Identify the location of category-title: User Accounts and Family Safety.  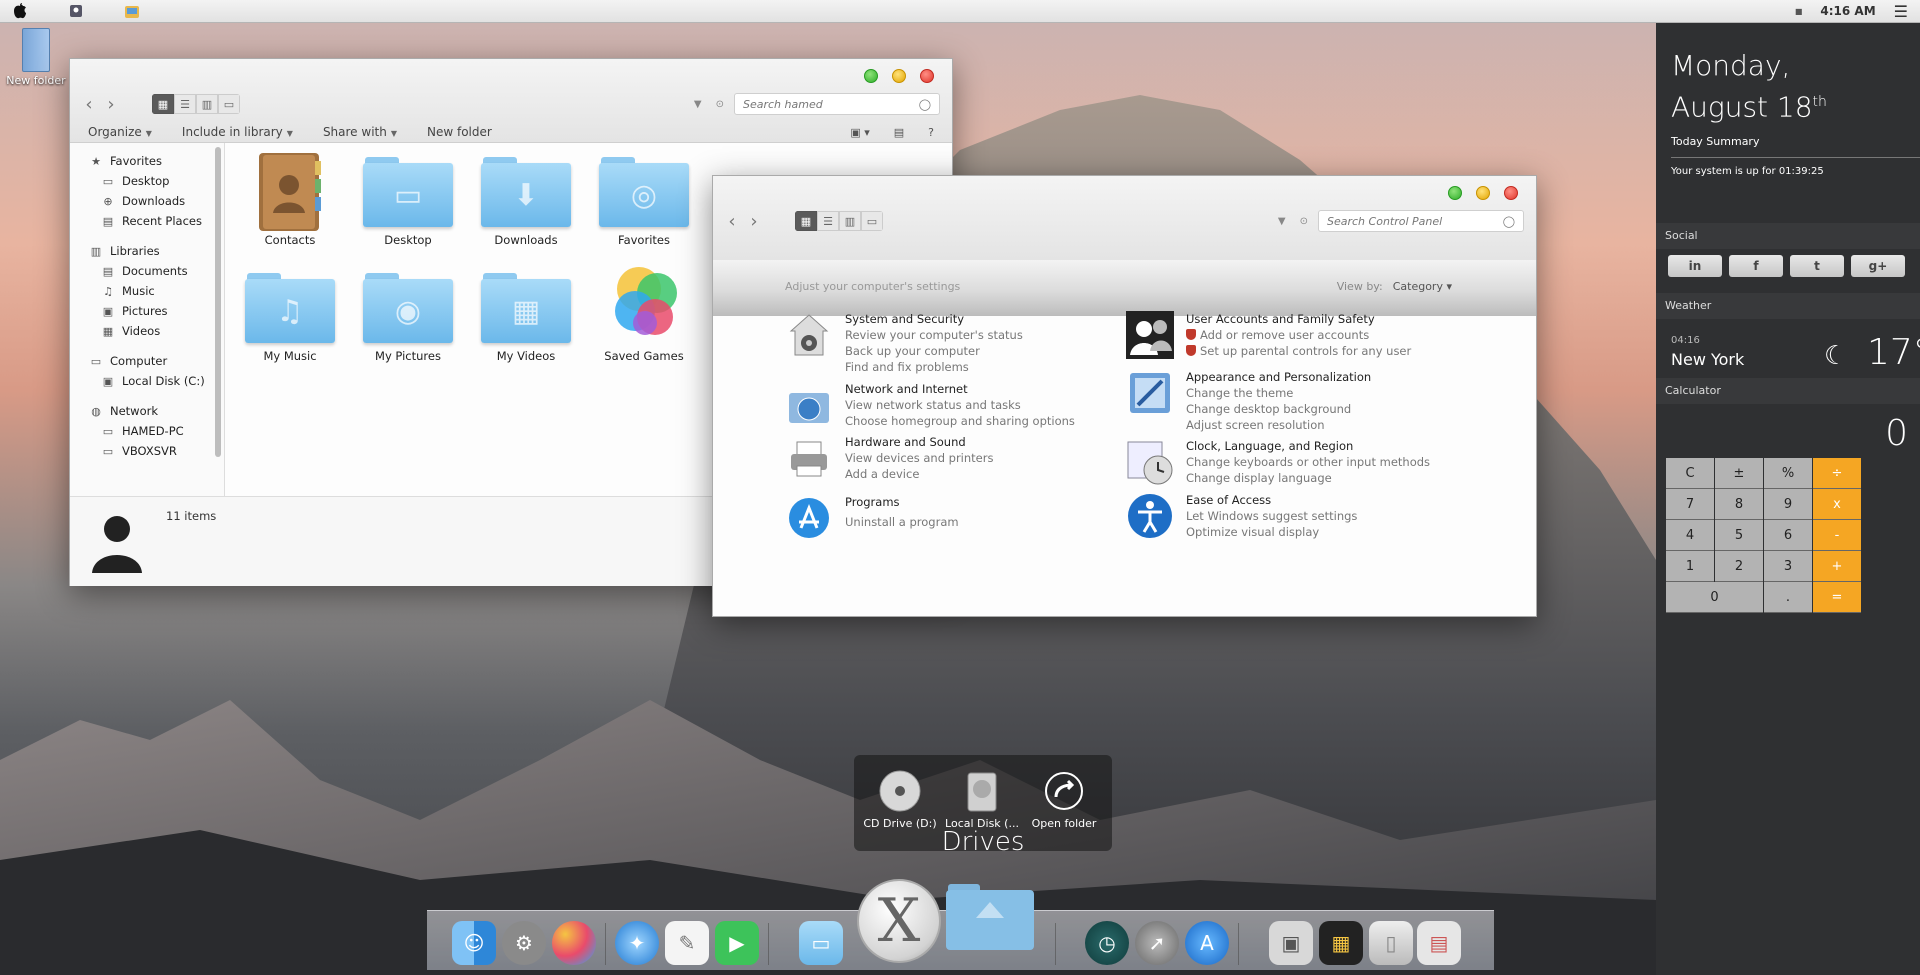
(1298, 319).